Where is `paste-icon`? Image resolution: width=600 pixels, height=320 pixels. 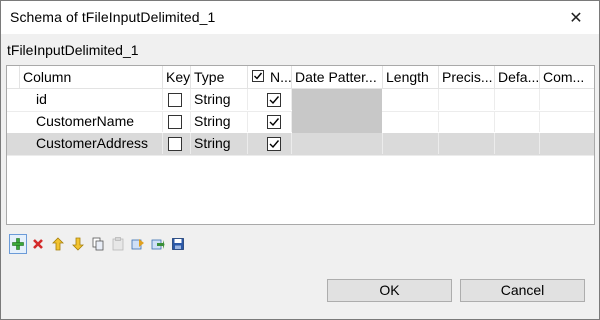 paste-icon is located at coordinates (118, 244).